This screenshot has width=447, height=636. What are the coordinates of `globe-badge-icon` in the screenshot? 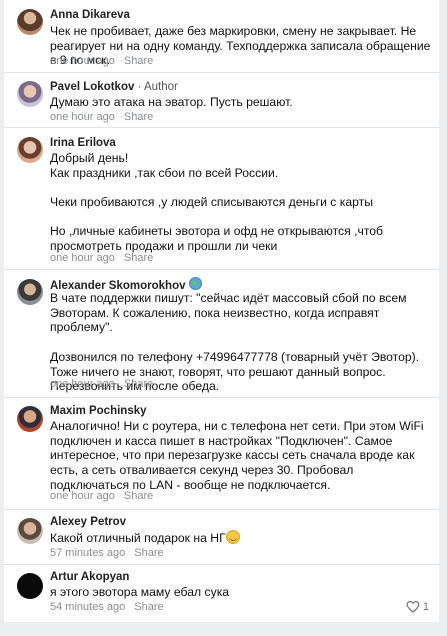 It's located at (196, 283).